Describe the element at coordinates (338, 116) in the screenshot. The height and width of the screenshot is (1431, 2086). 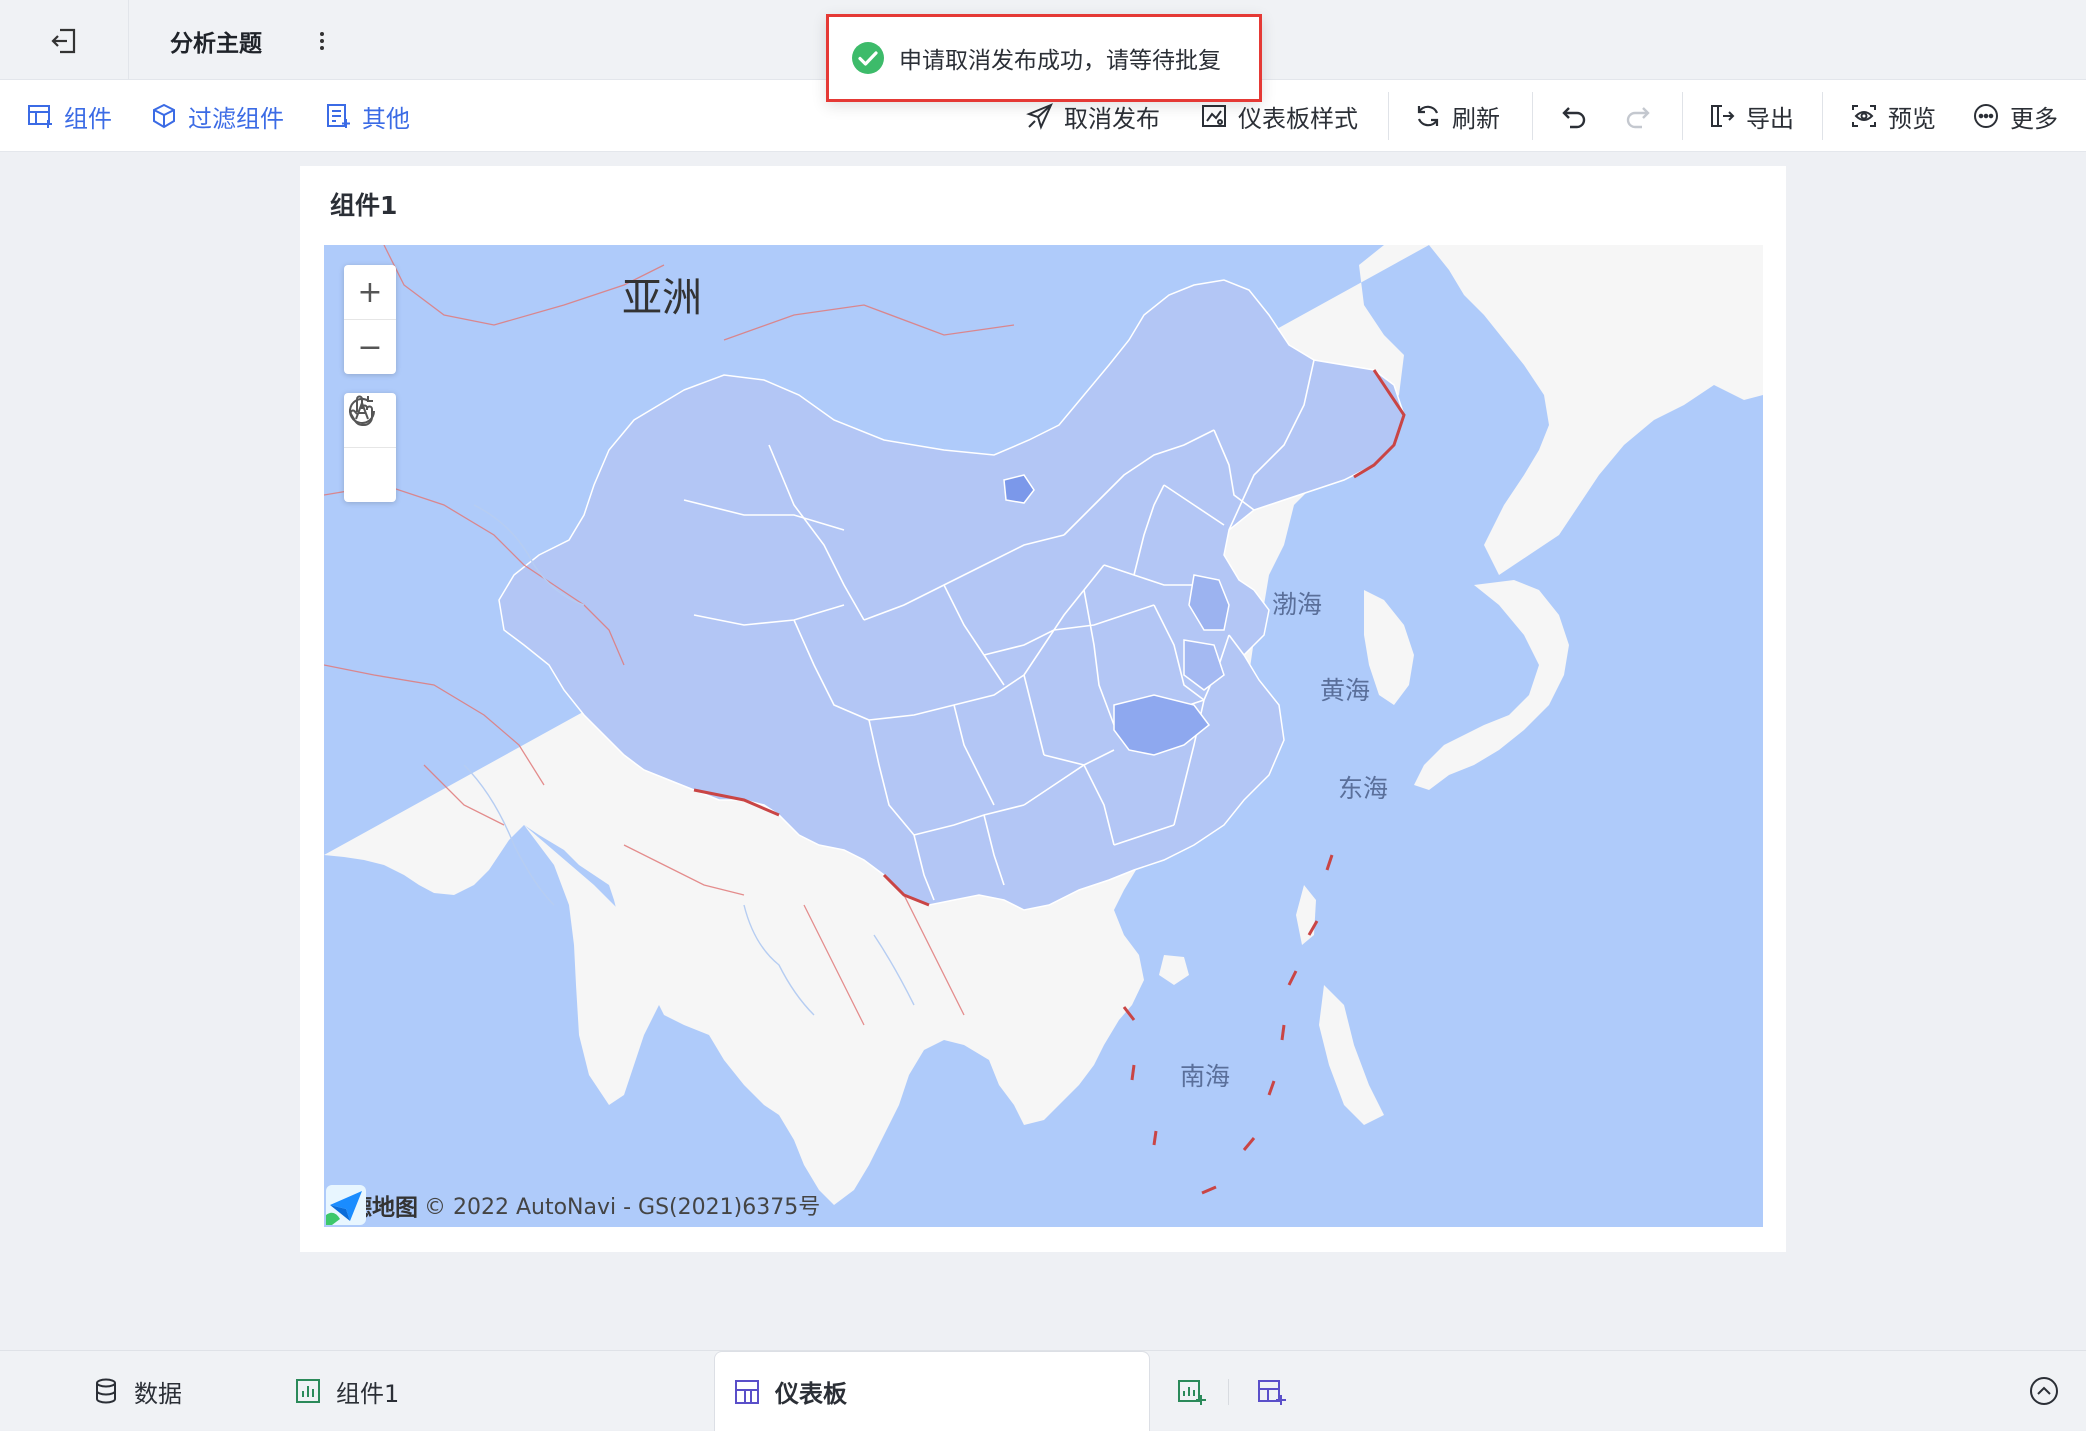
I see `add-other-icon` at that location.